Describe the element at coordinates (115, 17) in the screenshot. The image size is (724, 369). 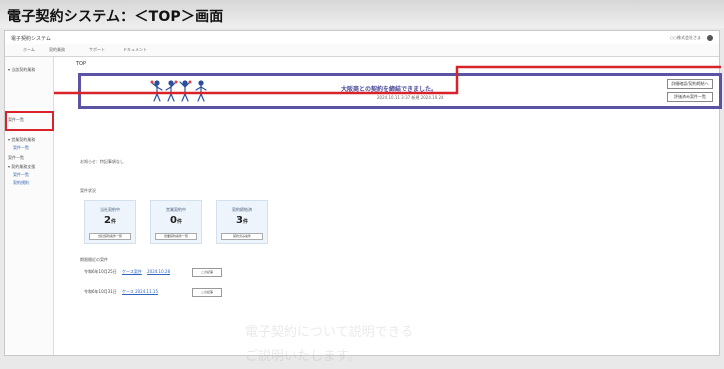
I see `document-heading: 電子契約システム：＜TOP＞画面` at that location.